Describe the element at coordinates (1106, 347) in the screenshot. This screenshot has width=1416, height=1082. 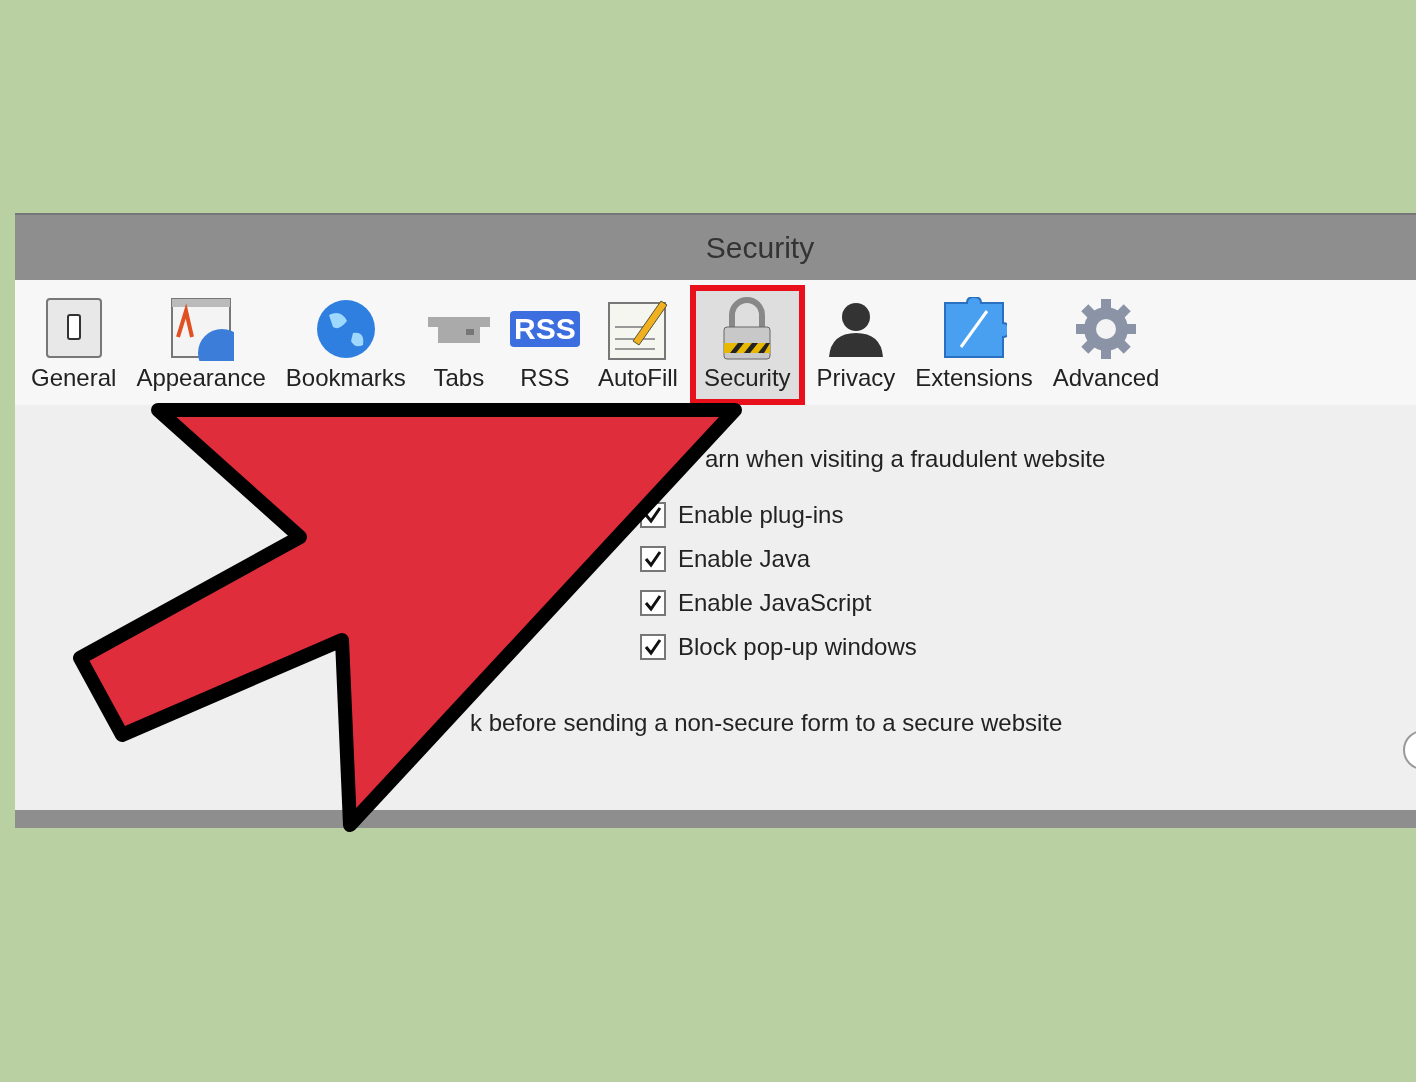
I see `toolbar-tab: Advanced` at that location.